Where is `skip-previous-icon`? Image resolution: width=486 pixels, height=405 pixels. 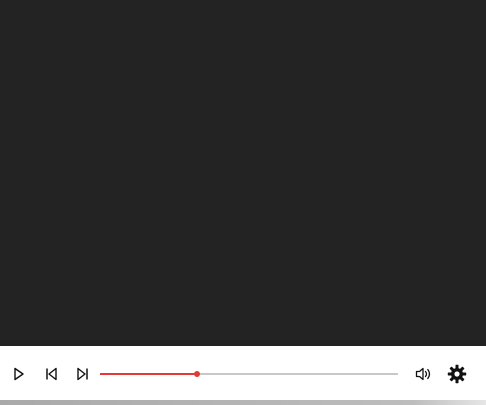 skip-previous-icon is located at coordinates (51, 374).